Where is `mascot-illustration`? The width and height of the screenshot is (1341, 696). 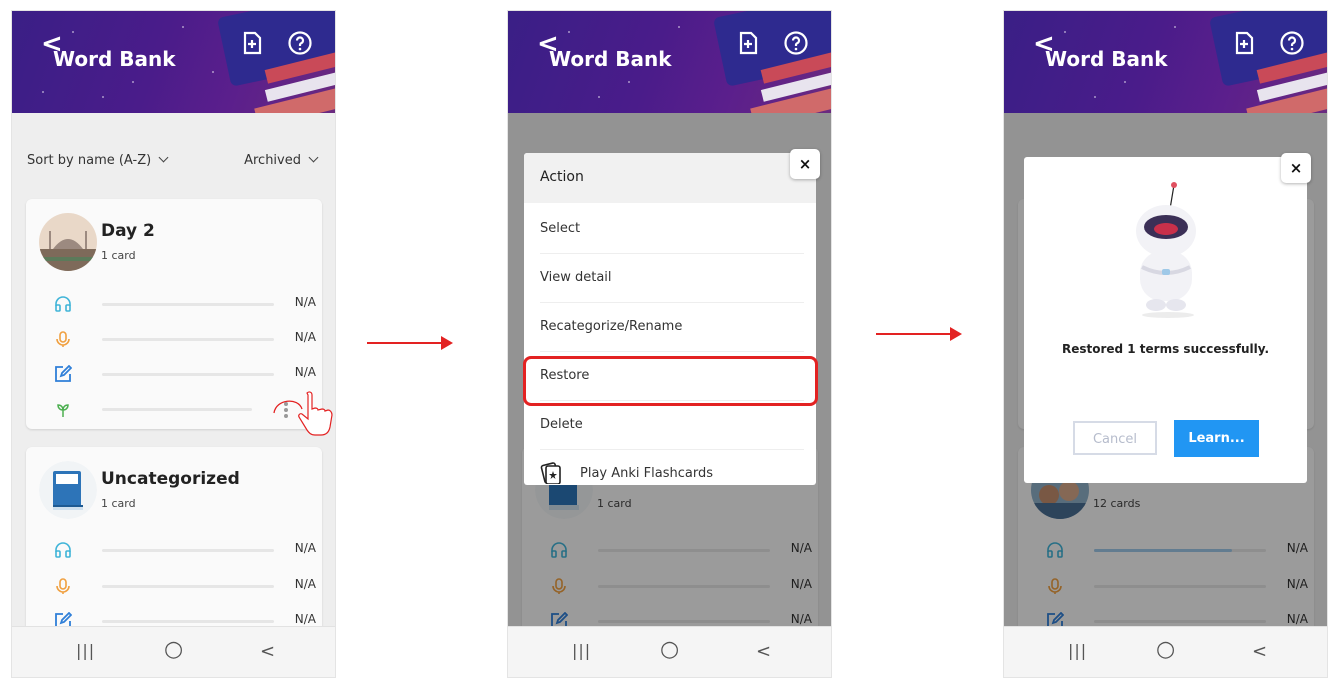
mascot-illustration is located at coordinates (1166, 250).